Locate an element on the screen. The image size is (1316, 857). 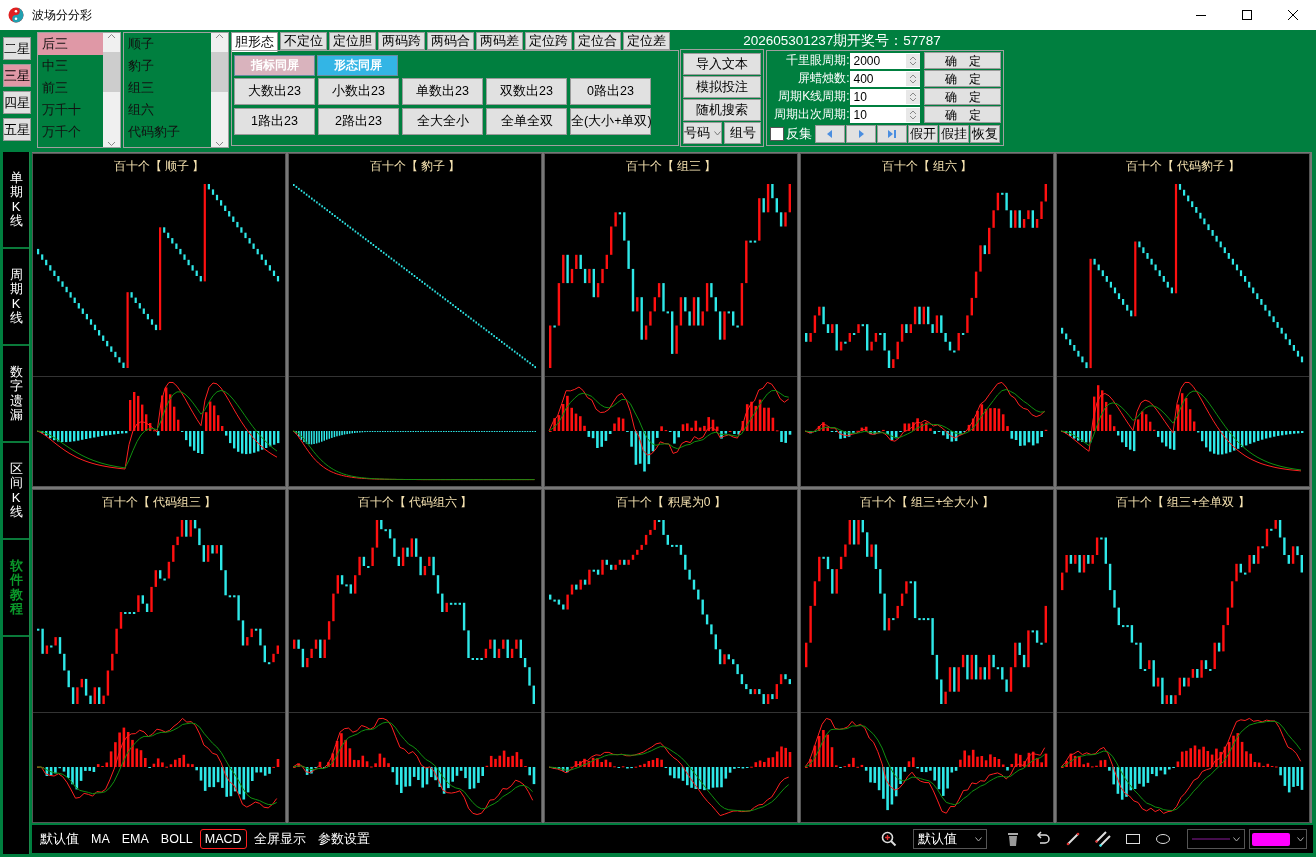
indicator-tab: 全屏显示 is located at coordinates (279, 839).